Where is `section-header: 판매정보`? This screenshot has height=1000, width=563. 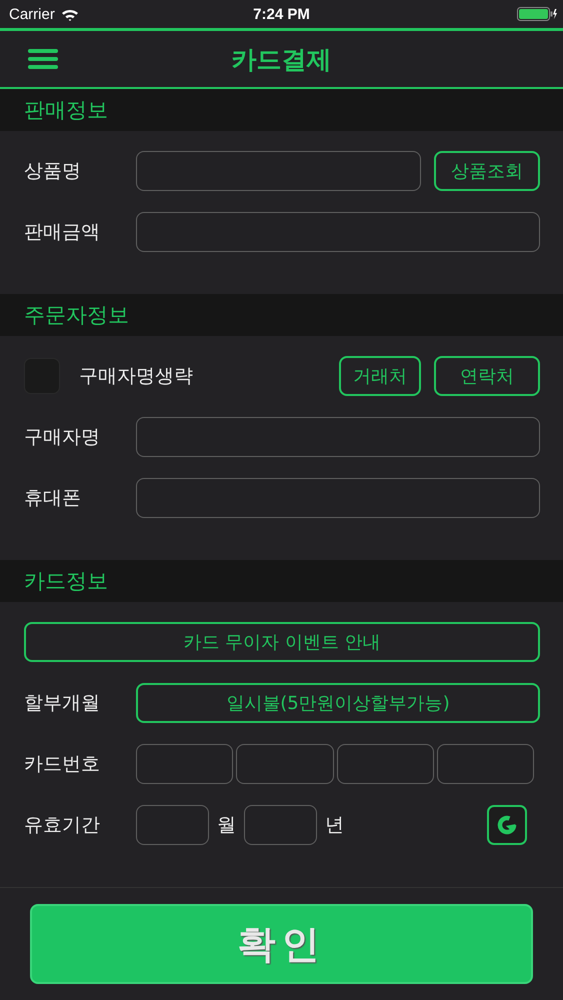
section-header: 판매정보 is located at coordinates (281, 110).